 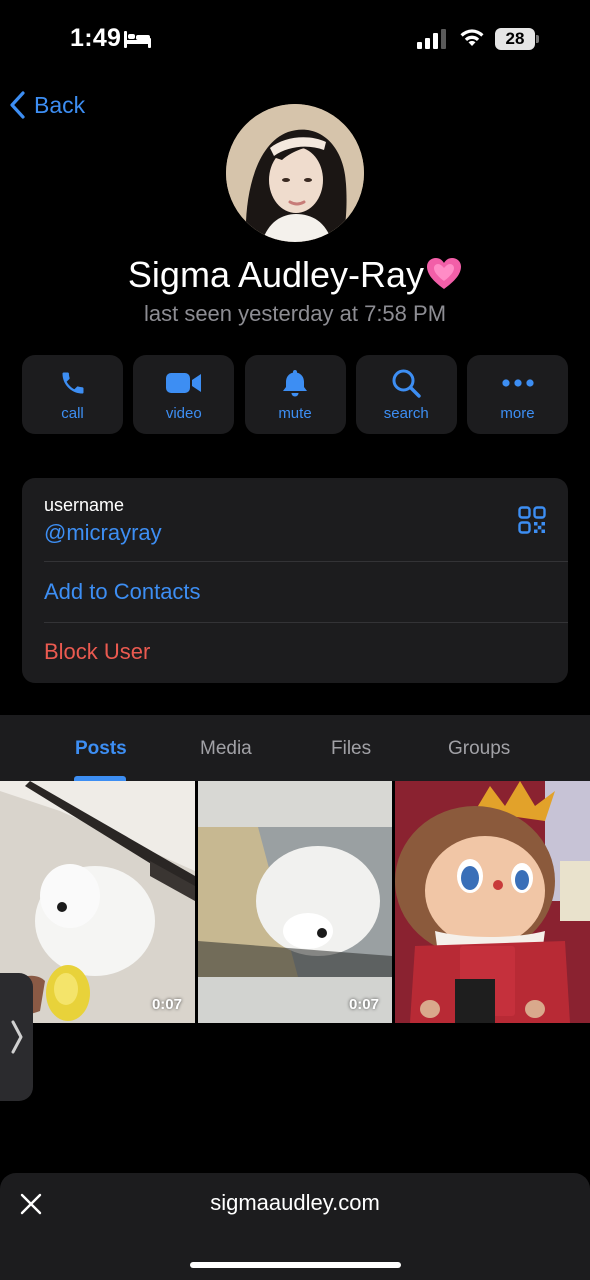 I want to click on pink-heart-icon, so click(x=444, y=278).